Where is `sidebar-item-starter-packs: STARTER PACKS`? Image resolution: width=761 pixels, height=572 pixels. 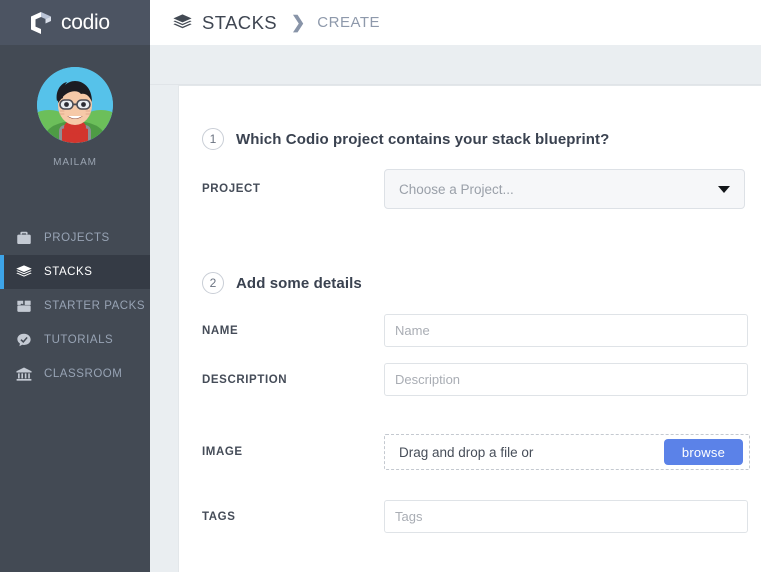
sidebar-item-starter-packs: STARTER PACKS is located at coordinates (75, 306).